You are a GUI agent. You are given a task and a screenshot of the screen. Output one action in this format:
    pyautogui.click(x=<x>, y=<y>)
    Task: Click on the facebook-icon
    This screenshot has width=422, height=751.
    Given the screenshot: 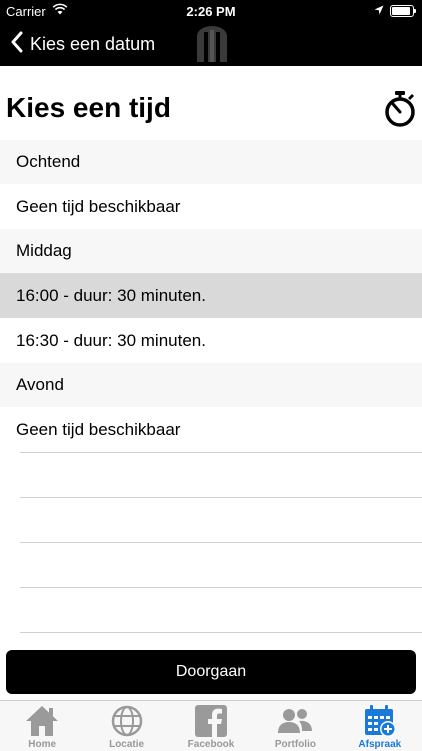 What is the action you would take?
    pyautogui.click(x=211, y=721)
    